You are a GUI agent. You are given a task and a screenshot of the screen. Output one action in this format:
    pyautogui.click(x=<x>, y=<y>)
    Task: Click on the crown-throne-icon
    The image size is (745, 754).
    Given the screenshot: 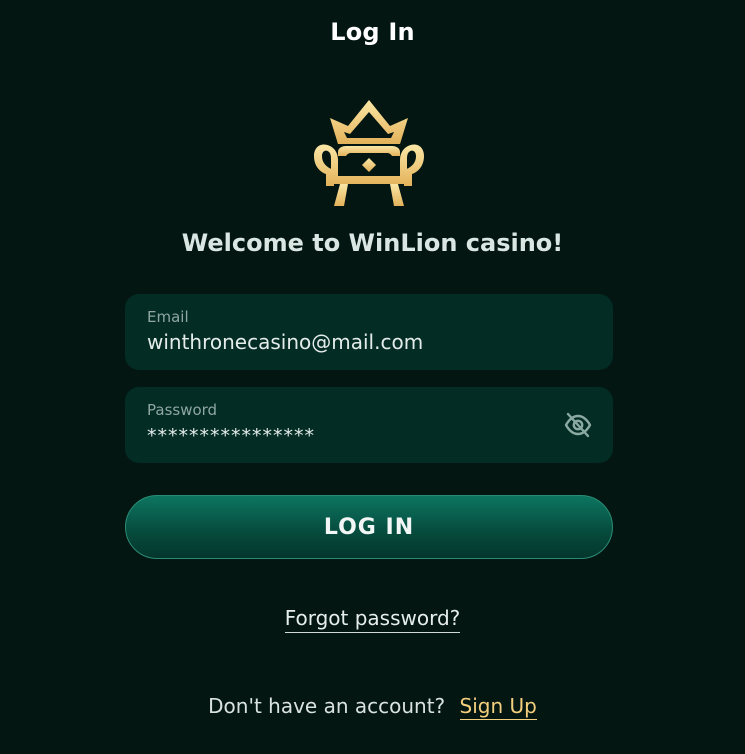 What is the action you would take?
    pyautogui.click(x=369, y=153)
    